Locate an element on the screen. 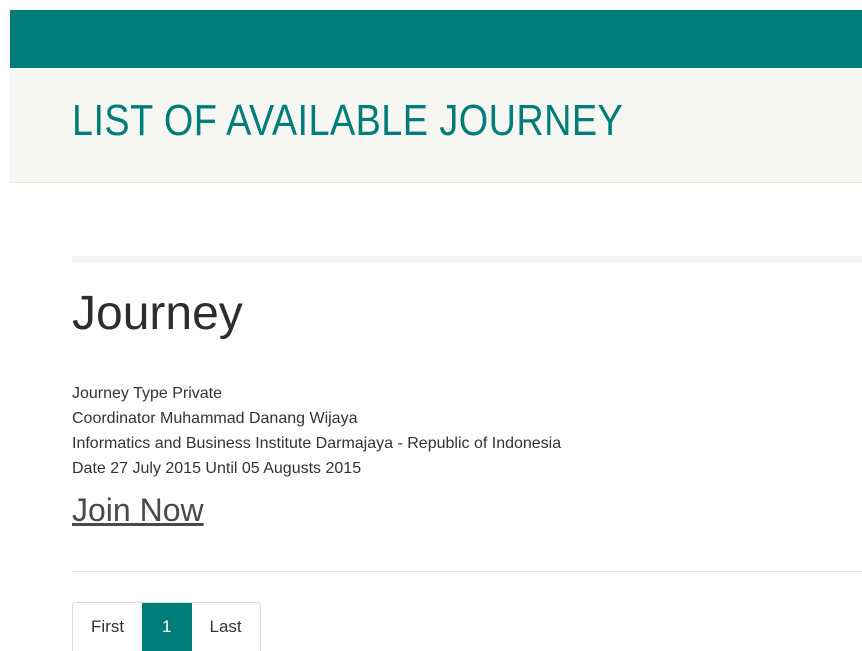 Image resolution: width=862 pixels, height=651 pixels. pagination-first-button: First is located at coordinates (108, 627).